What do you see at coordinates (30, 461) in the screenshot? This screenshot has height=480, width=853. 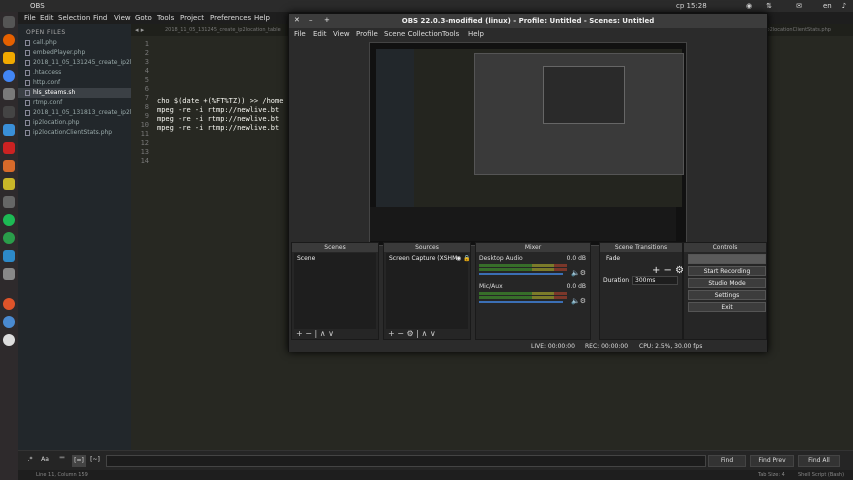 I see `regex-toggle: .*` at bounding box center [30, 461].